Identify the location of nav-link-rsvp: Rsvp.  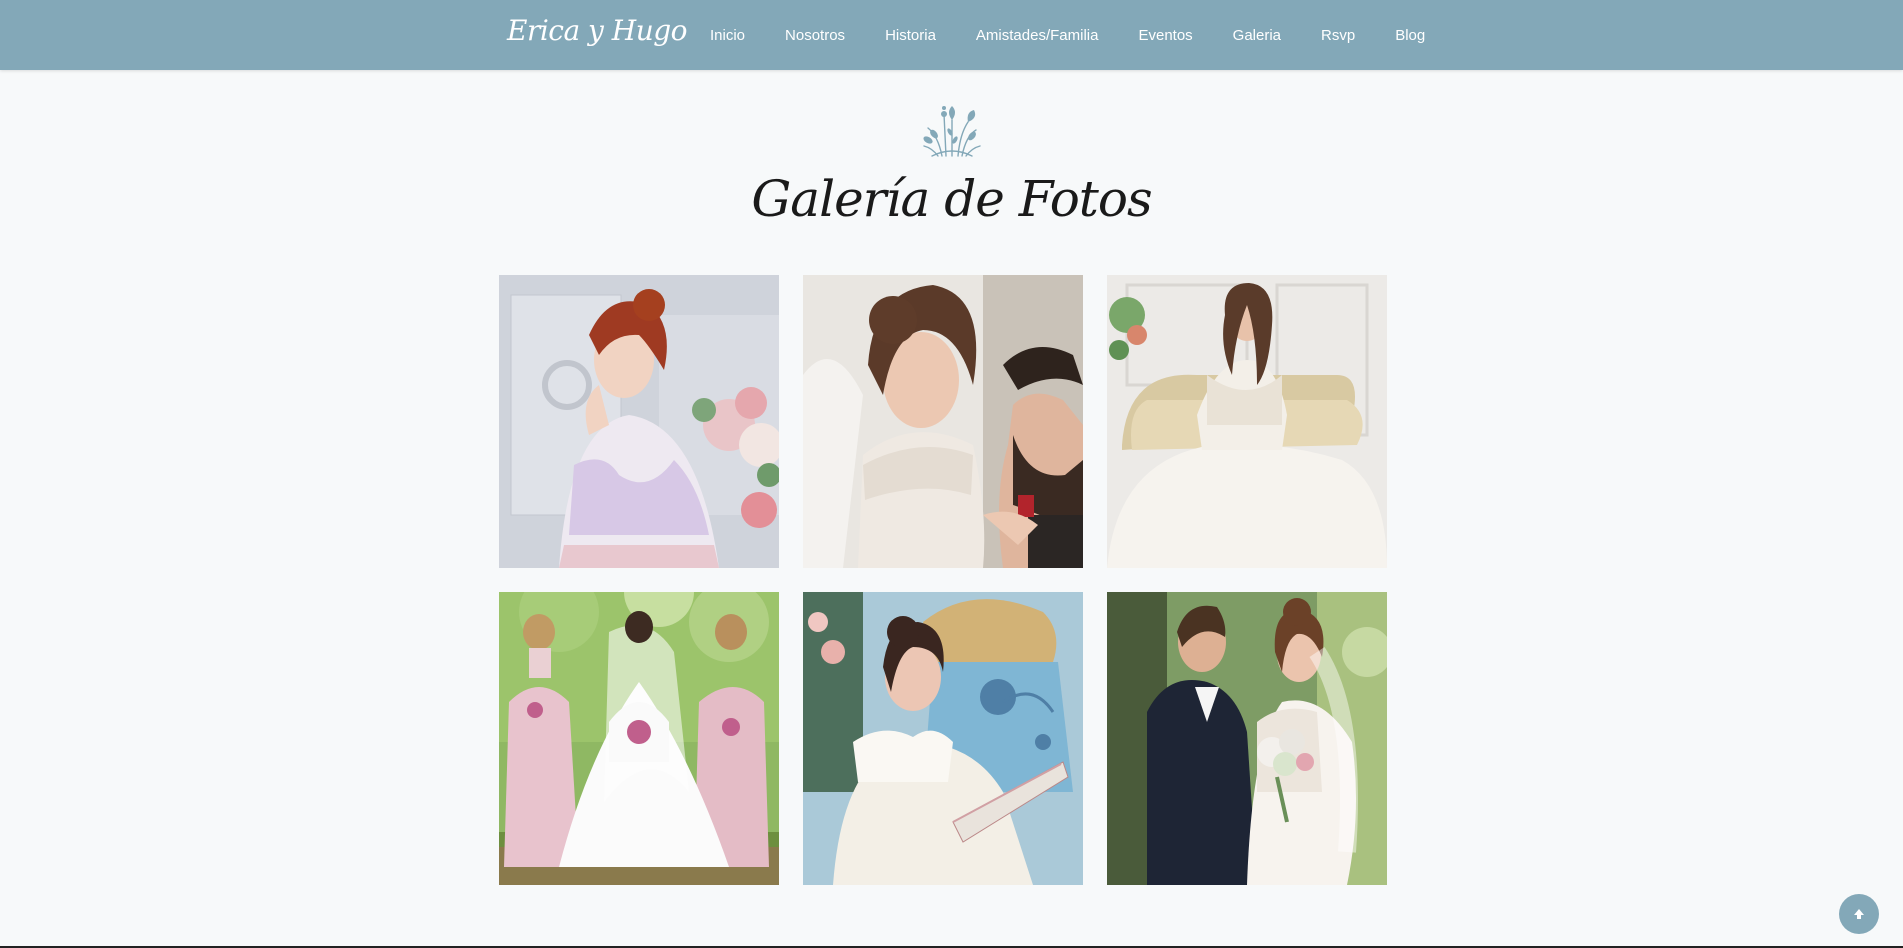
(1338, 35).